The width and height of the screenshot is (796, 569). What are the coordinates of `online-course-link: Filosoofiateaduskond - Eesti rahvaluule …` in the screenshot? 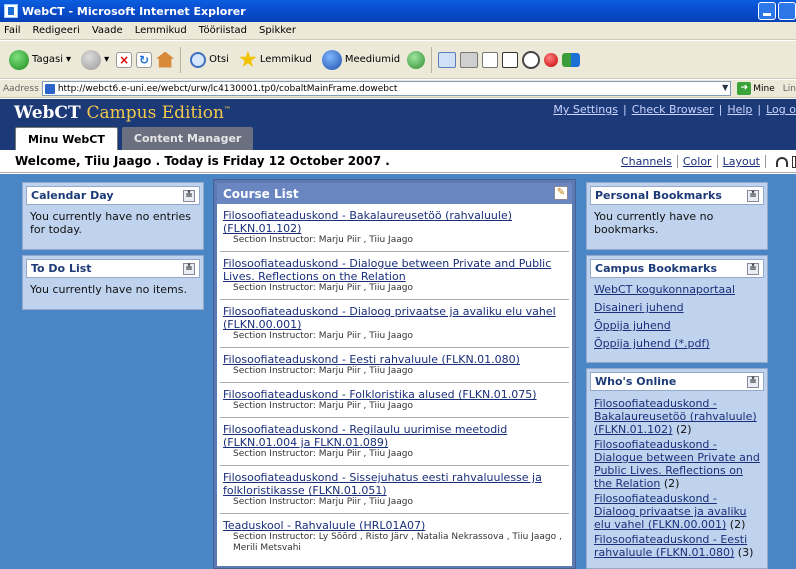 It's located at (670, 546).